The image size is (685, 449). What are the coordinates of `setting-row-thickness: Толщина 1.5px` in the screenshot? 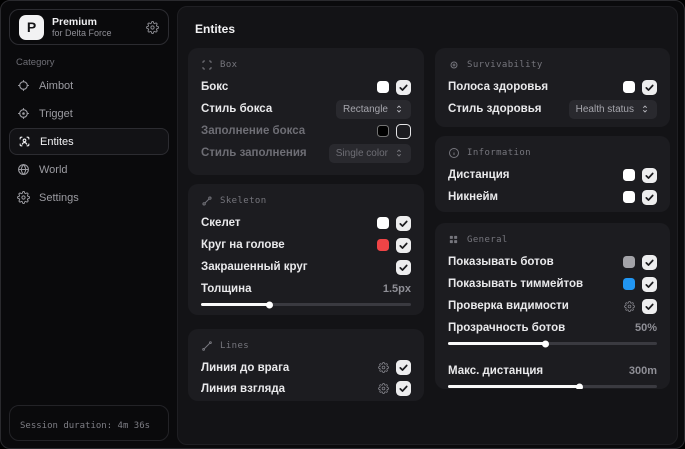 It's located at (306, 289).